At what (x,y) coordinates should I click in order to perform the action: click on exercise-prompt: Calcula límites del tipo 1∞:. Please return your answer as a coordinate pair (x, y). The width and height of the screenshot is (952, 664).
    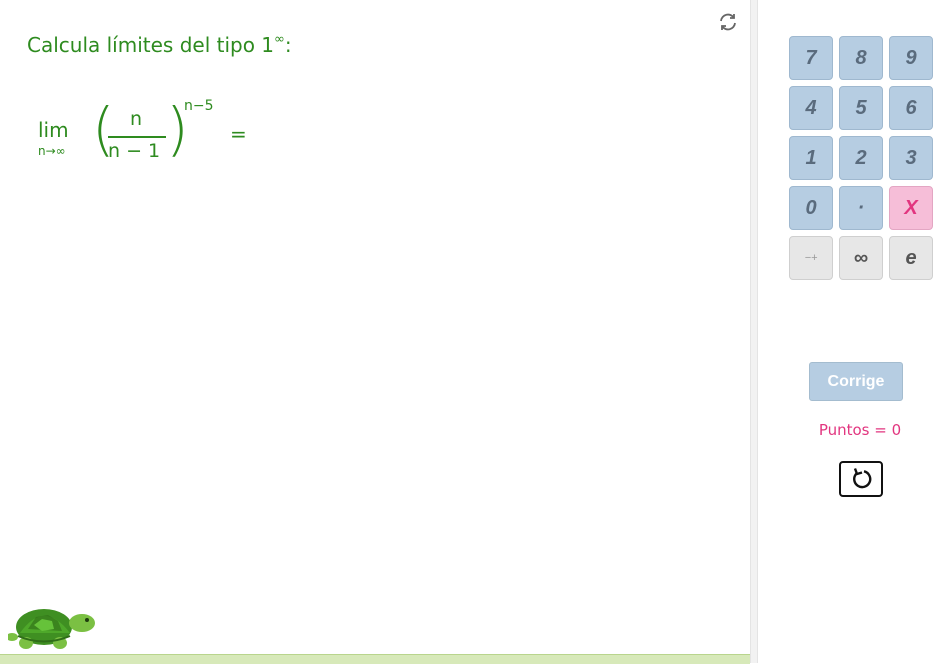
    Looking at the image, I should click on (159, 44).